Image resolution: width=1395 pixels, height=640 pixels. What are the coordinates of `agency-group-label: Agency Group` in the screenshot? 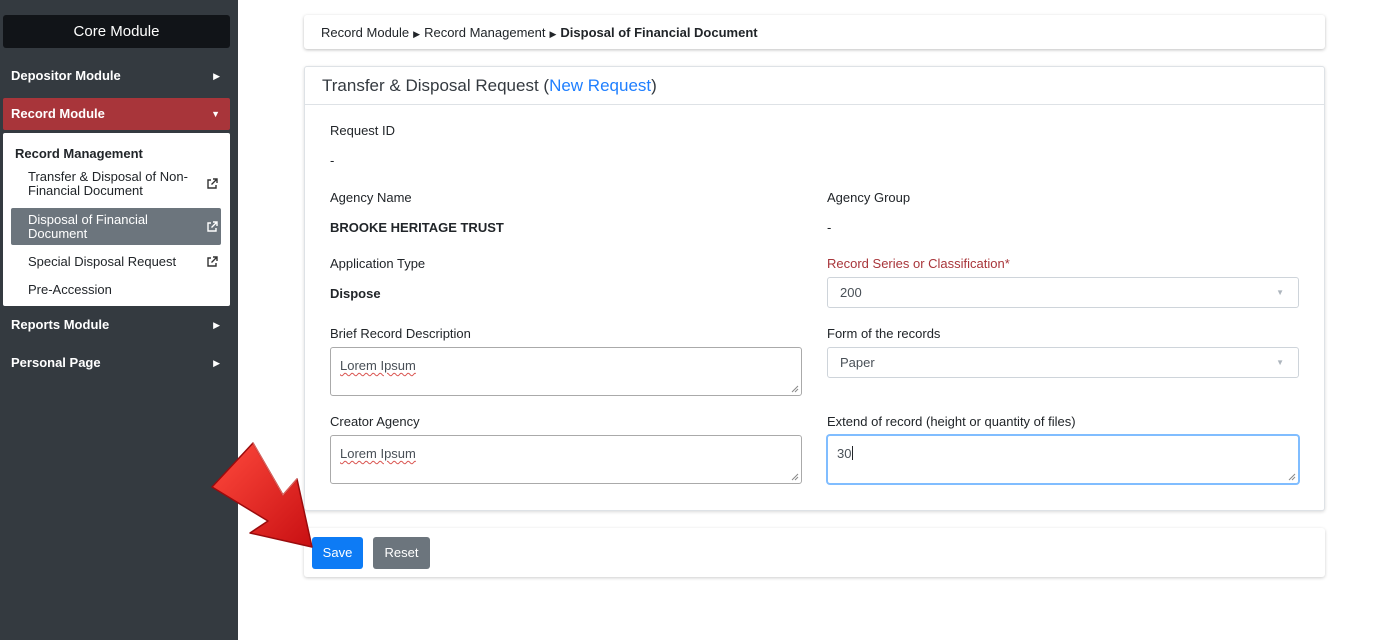 It's located at (869, 197).